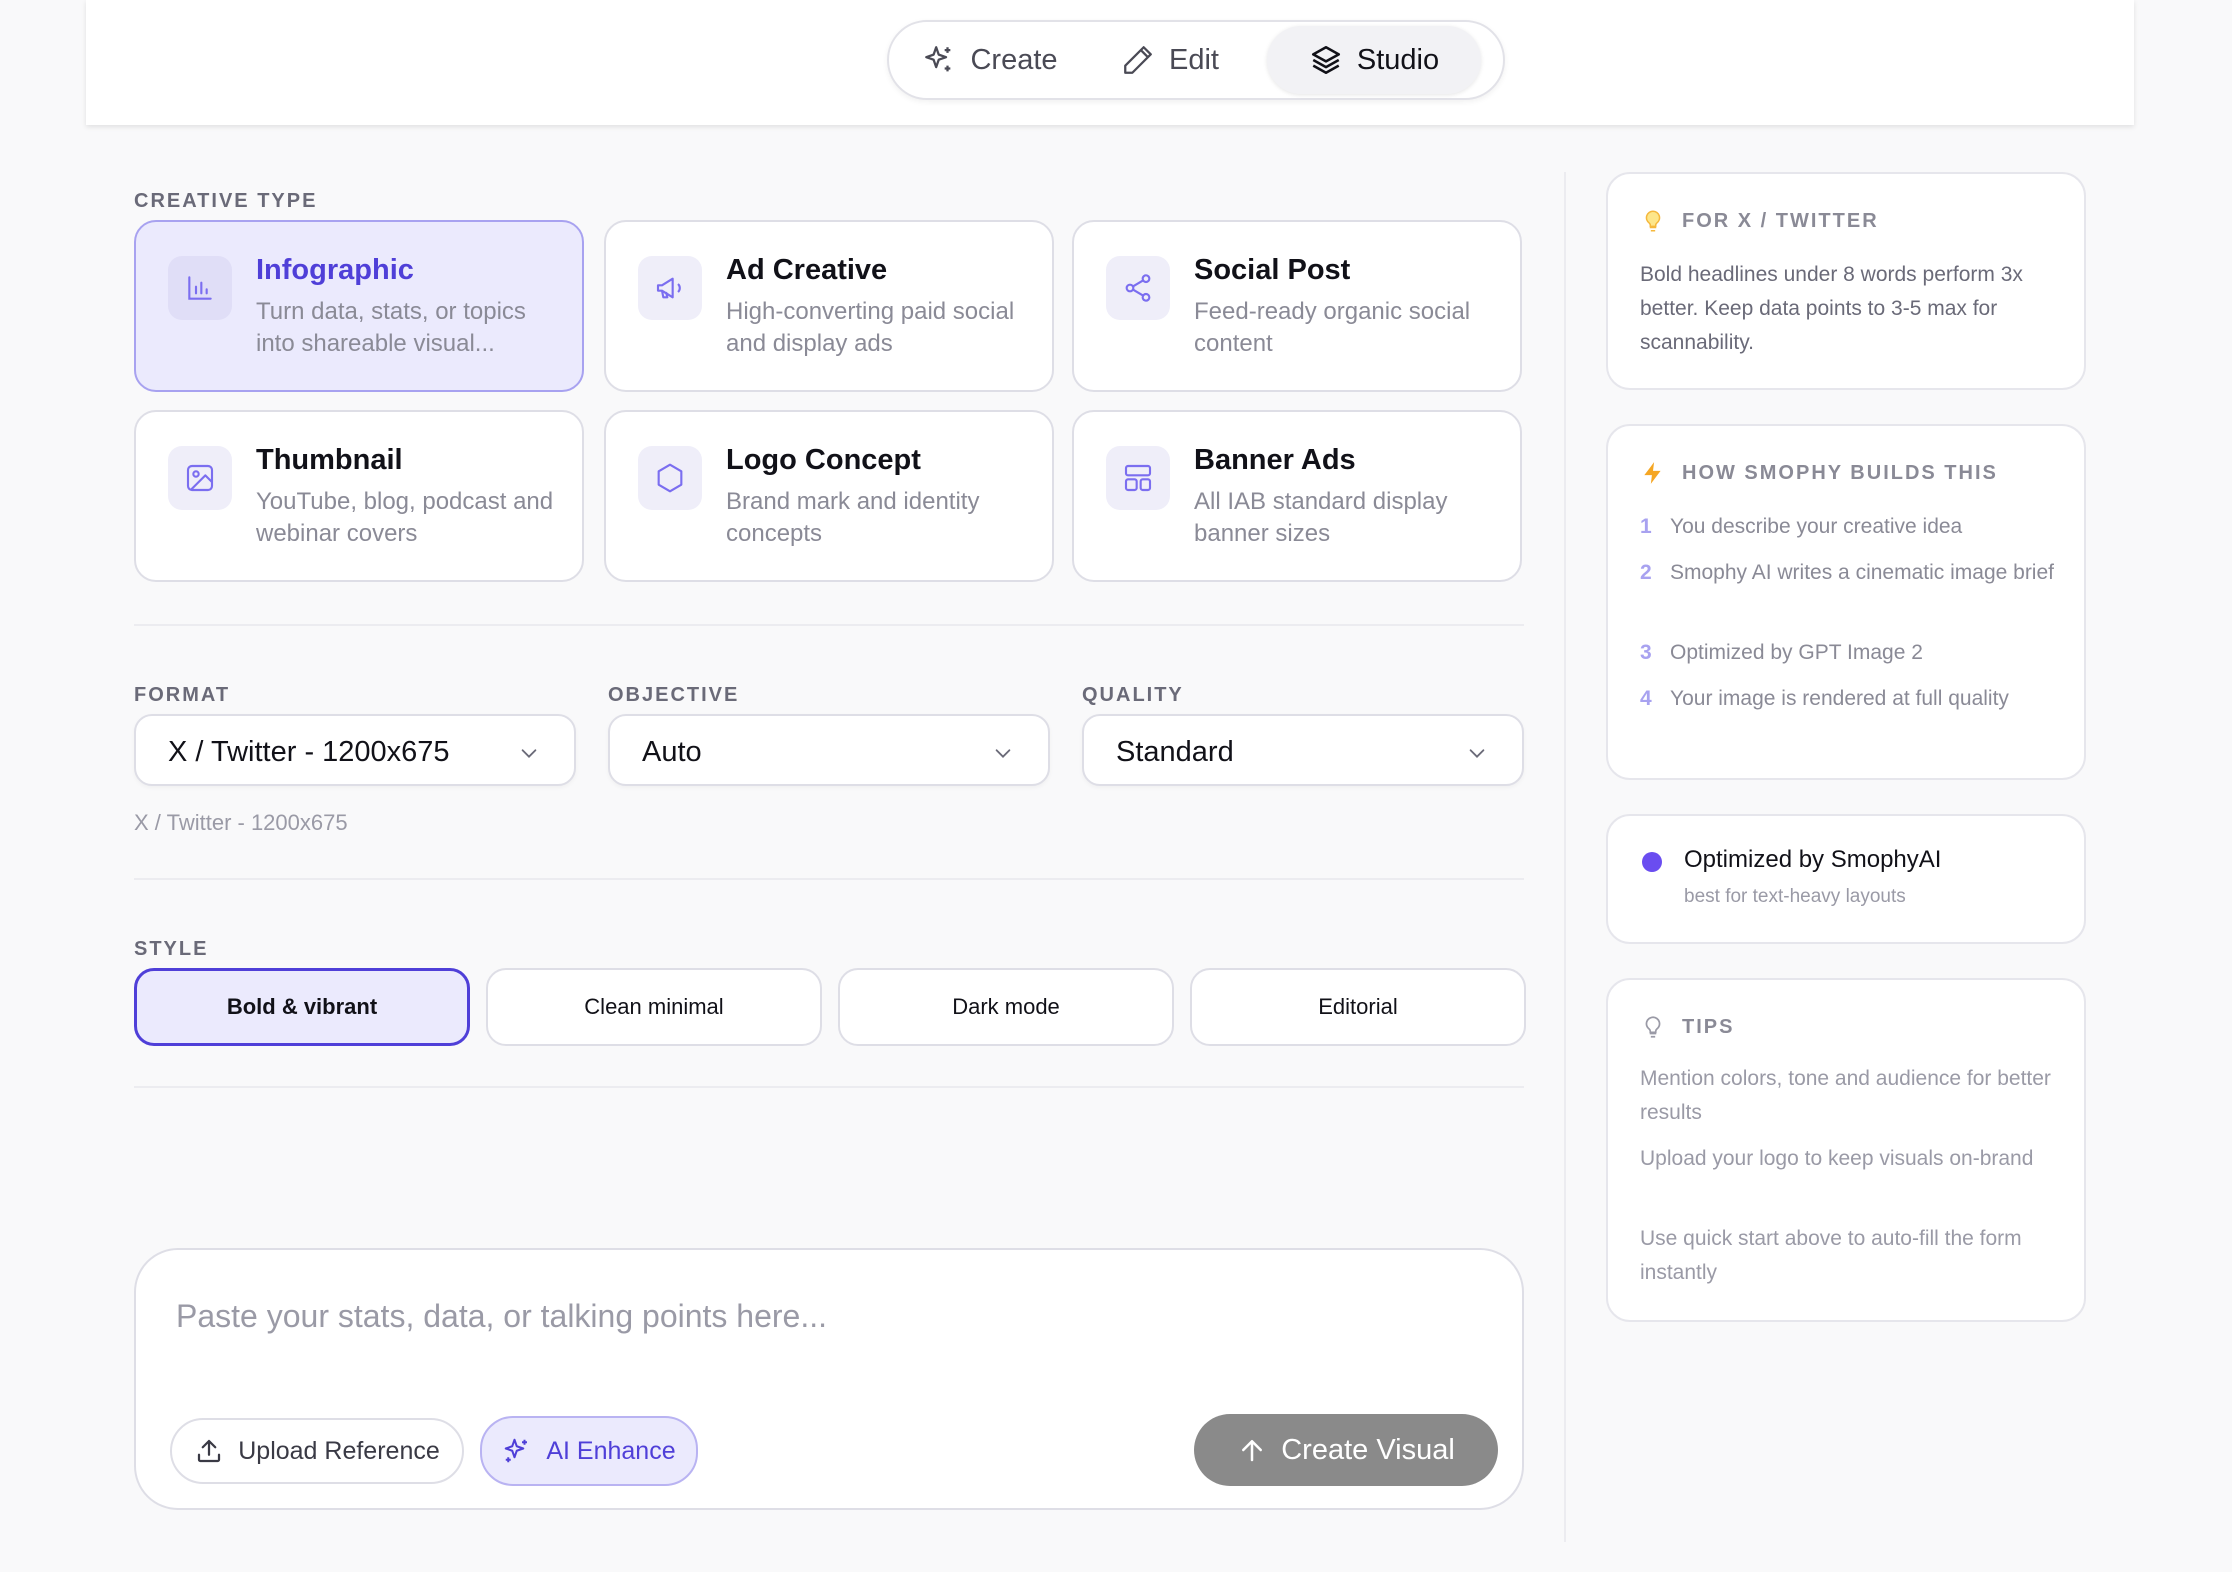 The width and height of the screenshot is (2232, 1572). What do you see at coordinates (1652, 473) in the screenshot?
I see `lightning-bolt-icon` at bounding box center [1652, 473].